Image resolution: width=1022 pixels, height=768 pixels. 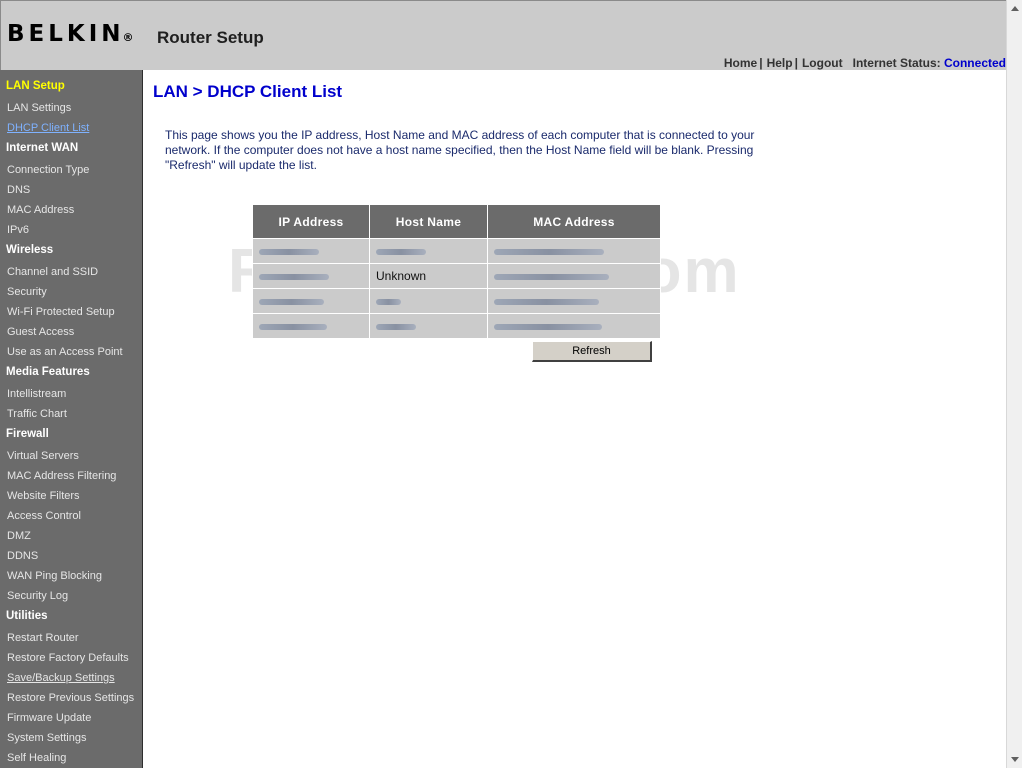 I want to click on table-row: Unknown, so click(x=456, y=276).